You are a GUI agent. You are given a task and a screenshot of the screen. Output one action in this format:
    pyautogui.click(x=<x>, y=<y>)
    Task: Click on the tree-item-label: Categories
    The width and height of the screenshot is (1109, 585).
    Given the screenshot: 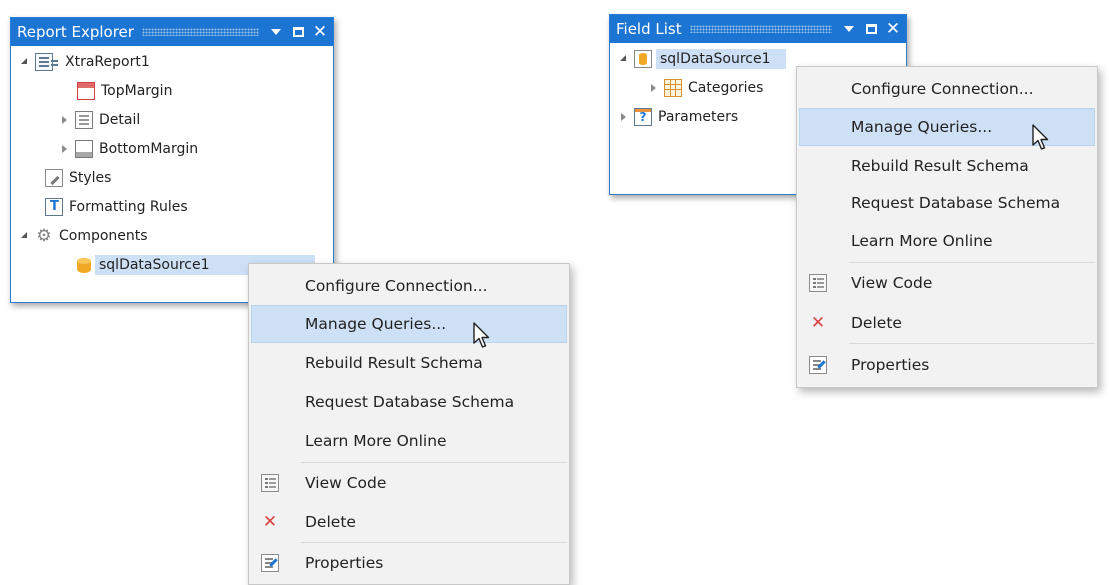 What is the action you would take?
    pyautogui.click(x=726, y=88)
    